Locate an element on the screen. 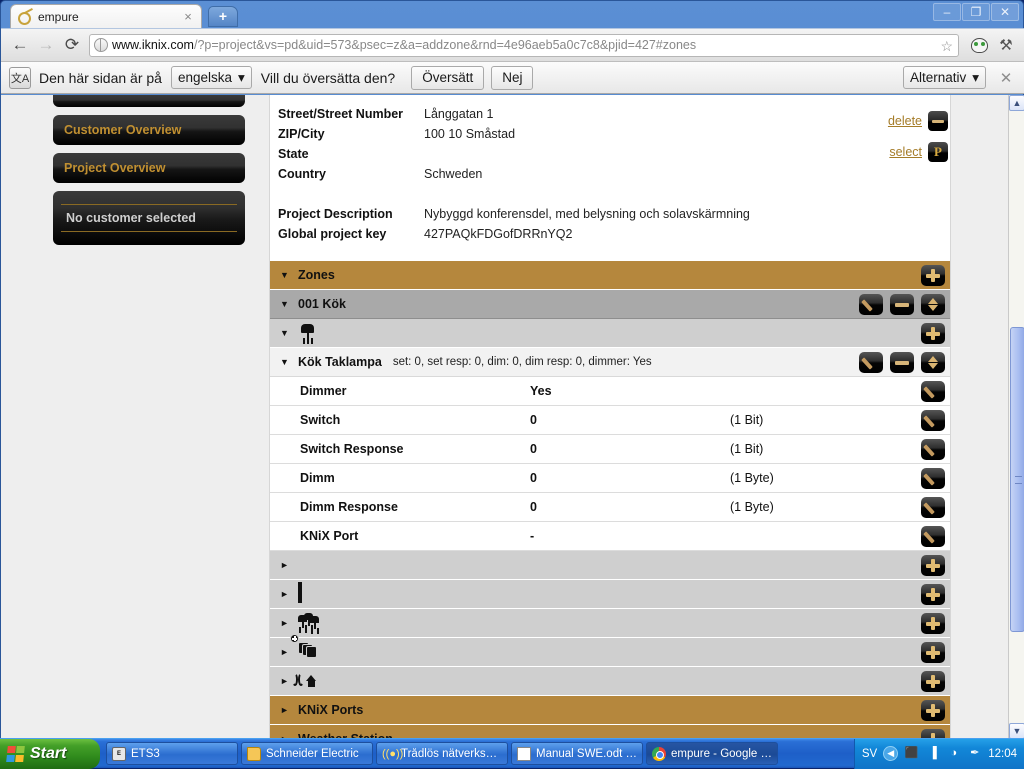 This screenshot has width=1024, height=769. knix-ports-section: ► KNiX Ports is located at coordinates (610, 710).